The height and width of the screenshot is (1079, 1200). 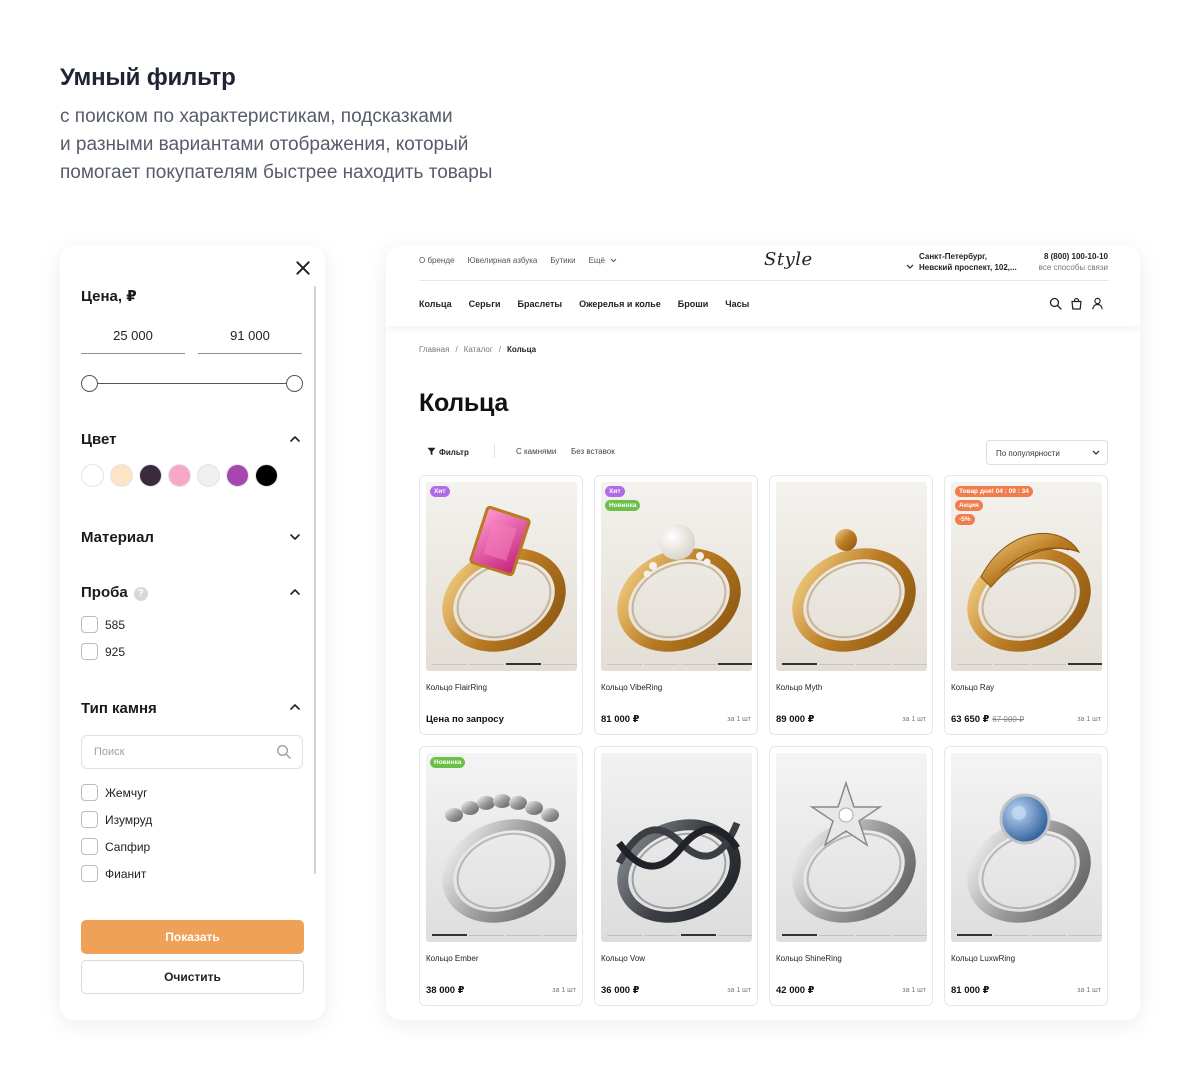 I want to click on product-card: Кольцо Myth 89 000 ₽ за 1 шт, so click(x=851, y=605).